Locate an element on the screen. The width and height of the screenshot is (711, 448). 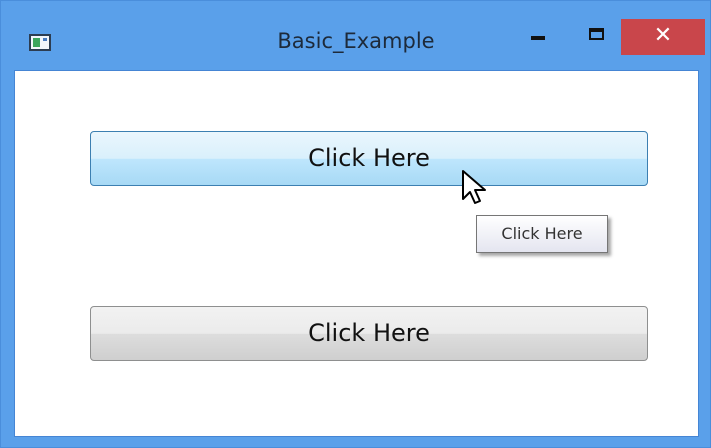
app-icon-right-panel is located at coordinates (45, 39).